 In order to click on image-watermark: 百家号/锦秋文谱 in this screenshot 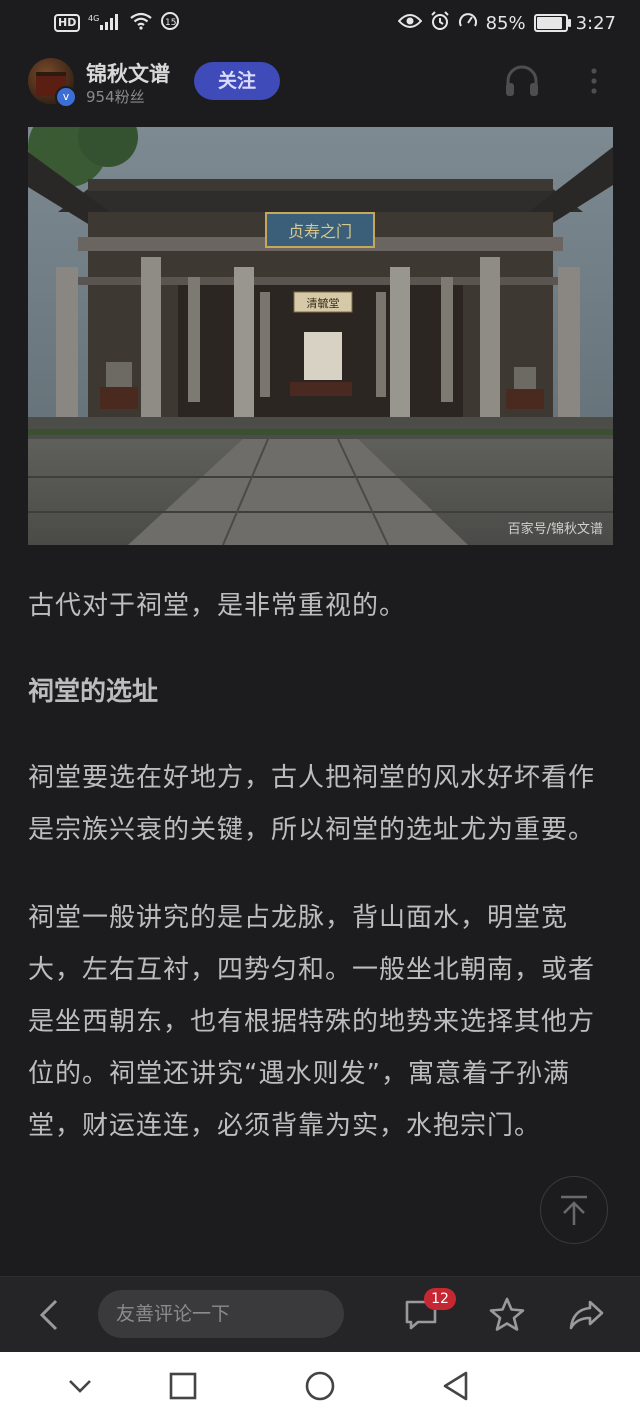, I will do `click(555, 529)`.